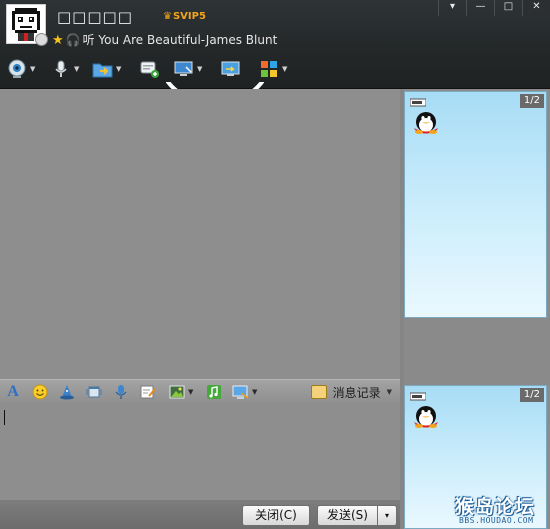  I want to click on watermark-title: 猴岛论坛, so click(495, 507).